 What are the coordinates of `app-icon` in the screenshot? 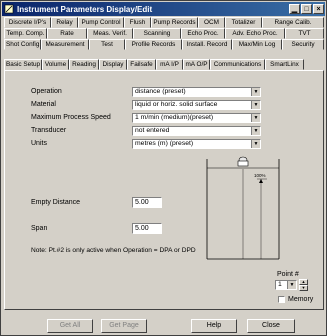 It's located at (9, 9).